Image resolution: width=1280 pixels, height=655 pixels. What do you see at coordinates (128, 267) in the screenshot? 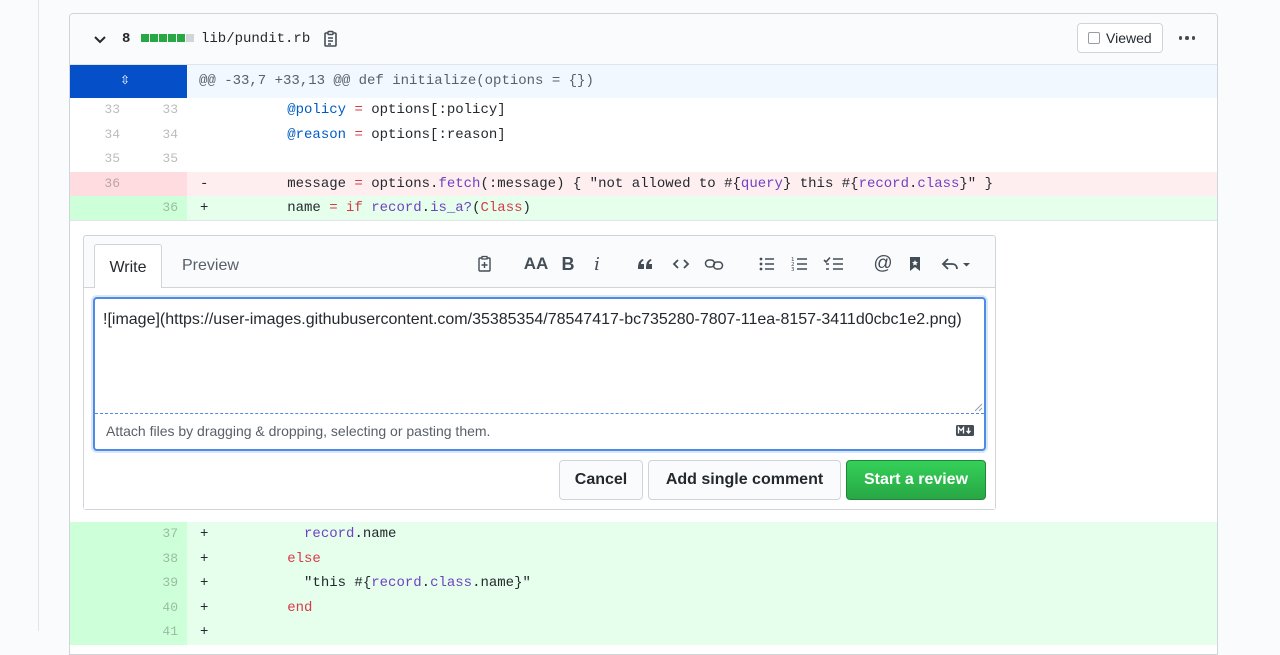
I see `tab-write: Write` at bounding box center [128, 267].